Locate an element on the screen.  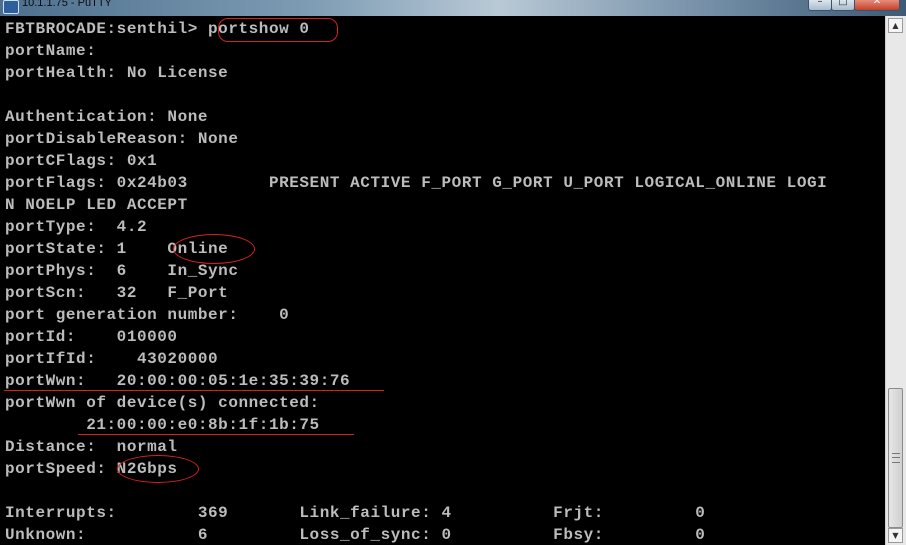
close-button: ✕ is located at coordinates (877, 5).